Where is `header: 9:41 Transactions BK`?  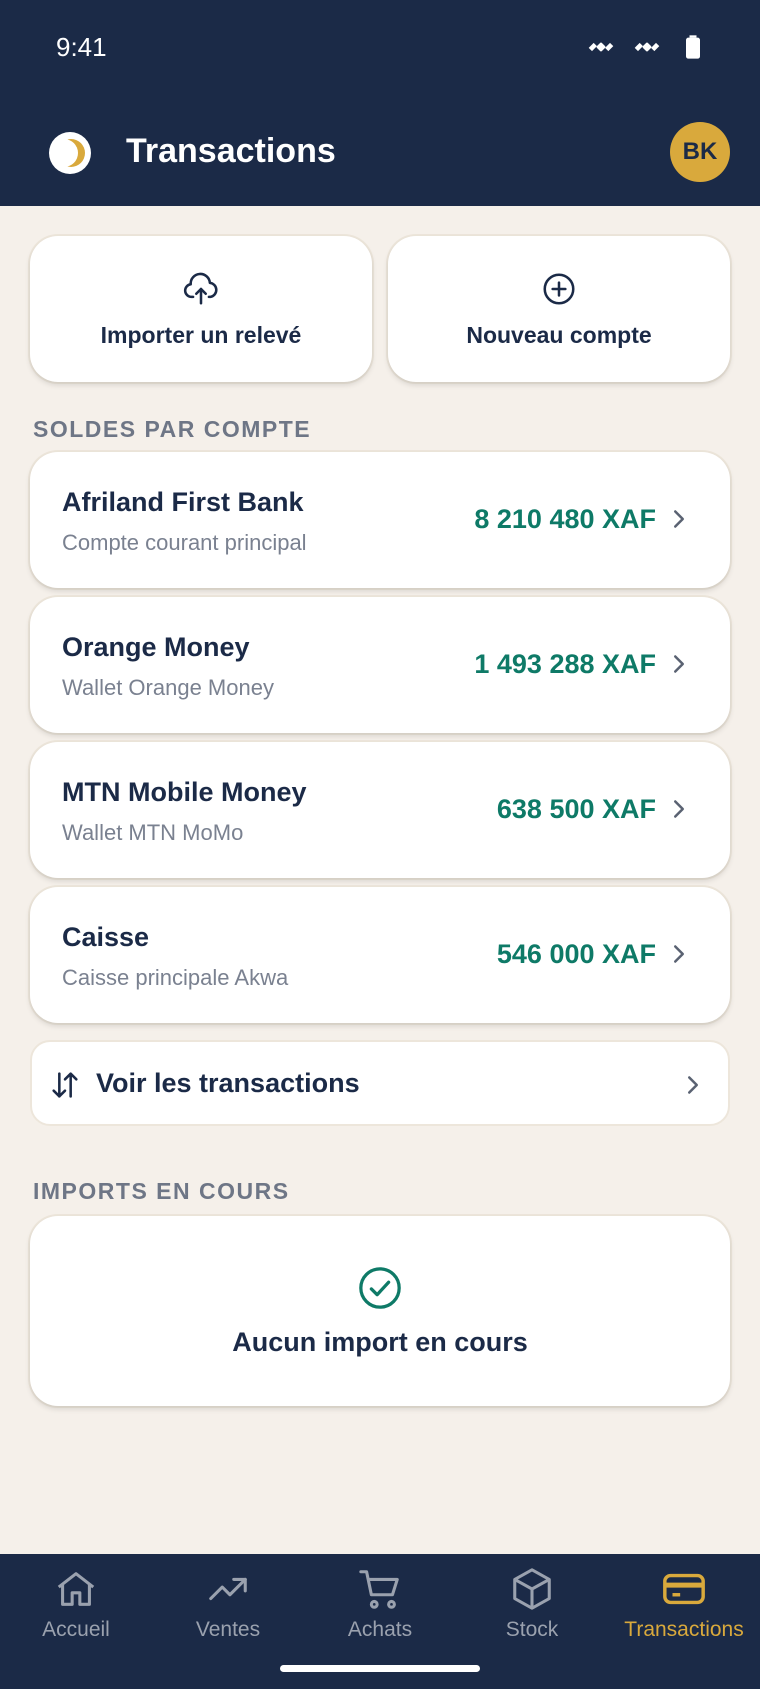
header: 9:41 Transactions BK is located at coordinates (380, 103).